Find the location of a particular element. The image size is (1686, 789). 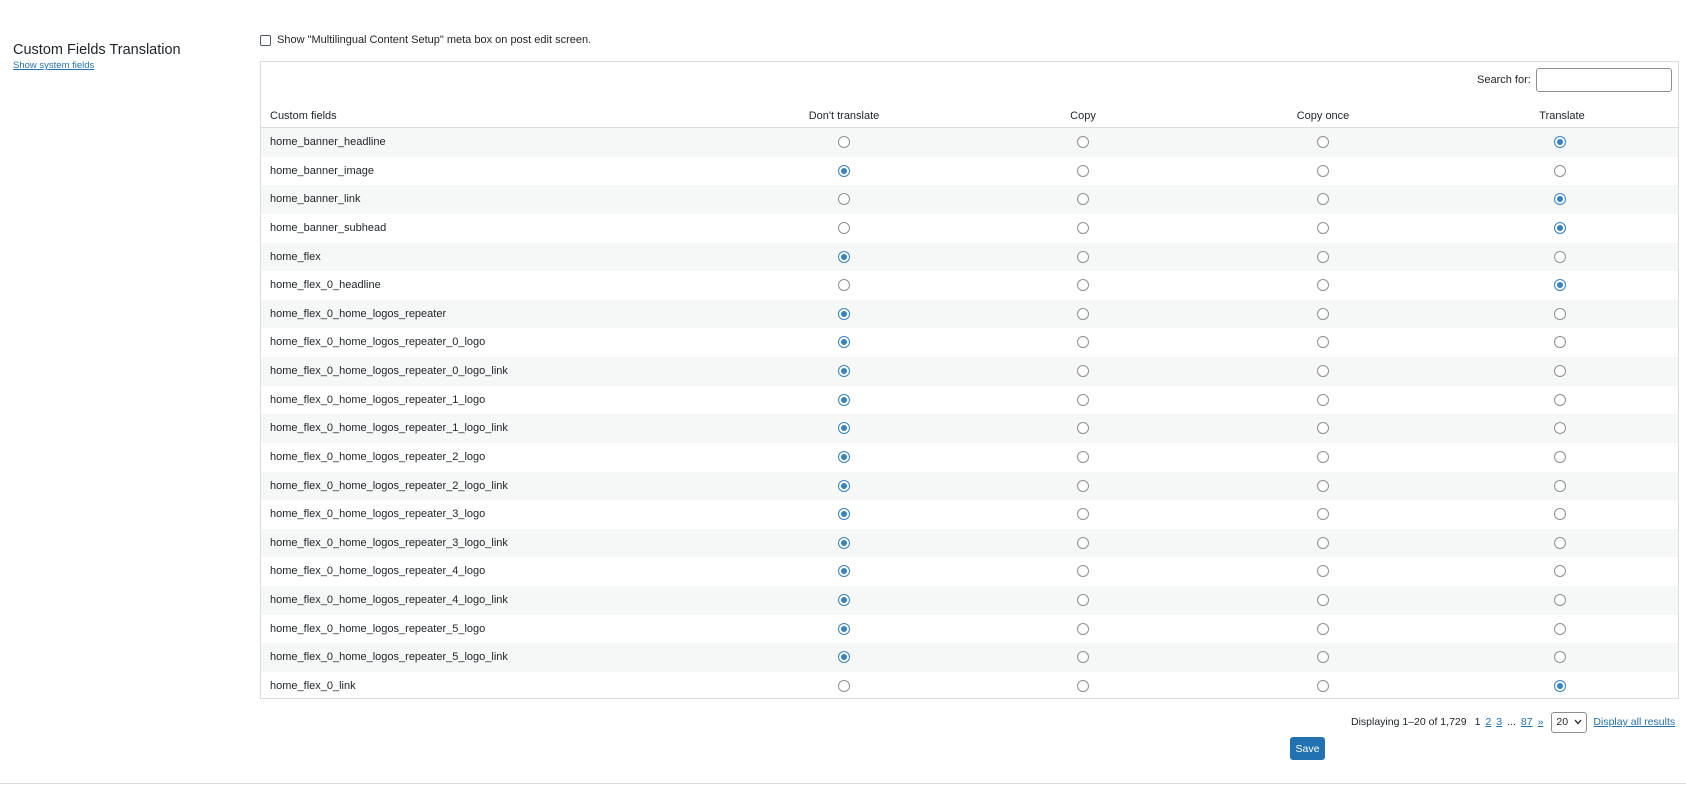

show-system-fields-link: Show system fields is located at coordinates (53, 65).